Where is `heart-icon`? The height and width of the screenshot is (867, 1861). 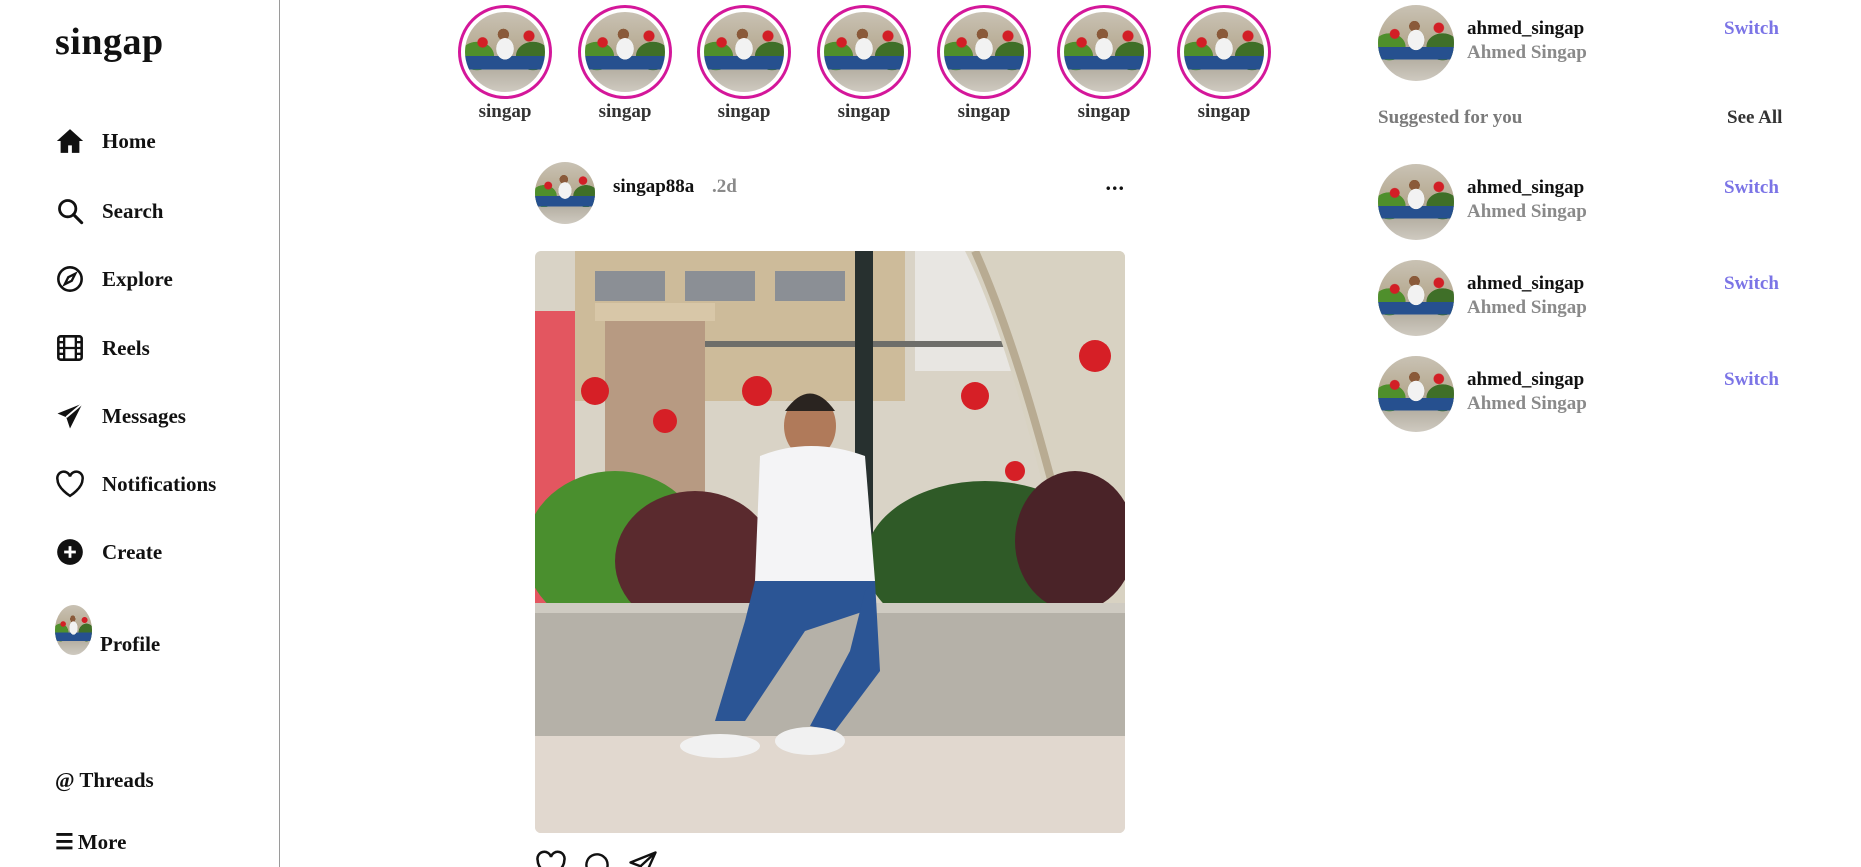
heart-icon is located at coordinates (70, 484).